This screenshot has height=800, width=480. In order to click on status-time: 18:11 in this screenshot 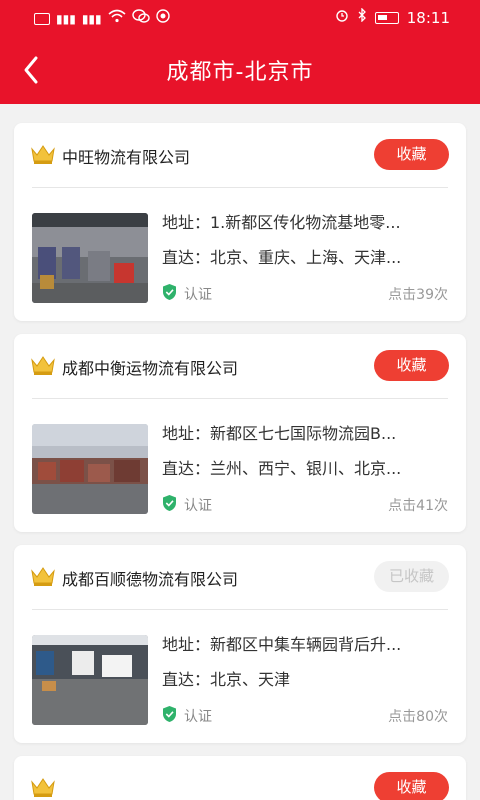, I will do `click(428, 17)`.